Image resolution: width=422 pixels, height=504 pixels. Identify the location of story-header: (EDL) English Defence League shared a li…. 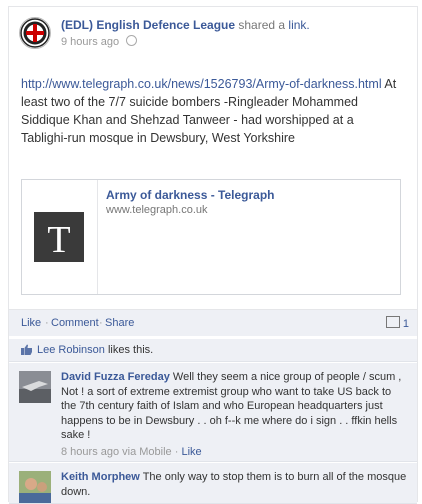
(214, 39).